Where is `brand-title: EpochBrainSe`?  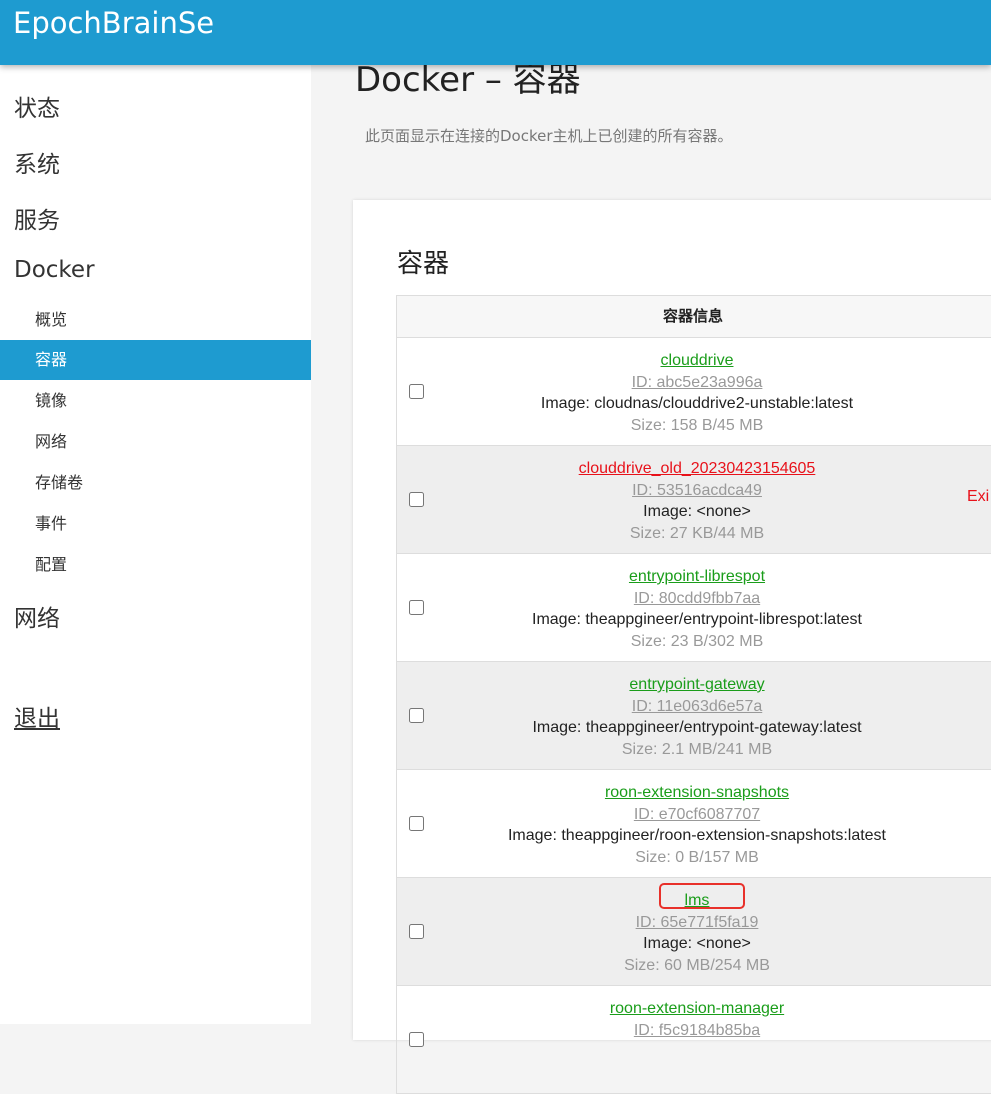
brand-title: EpochBrainSe is located at coordinates (113, 23).